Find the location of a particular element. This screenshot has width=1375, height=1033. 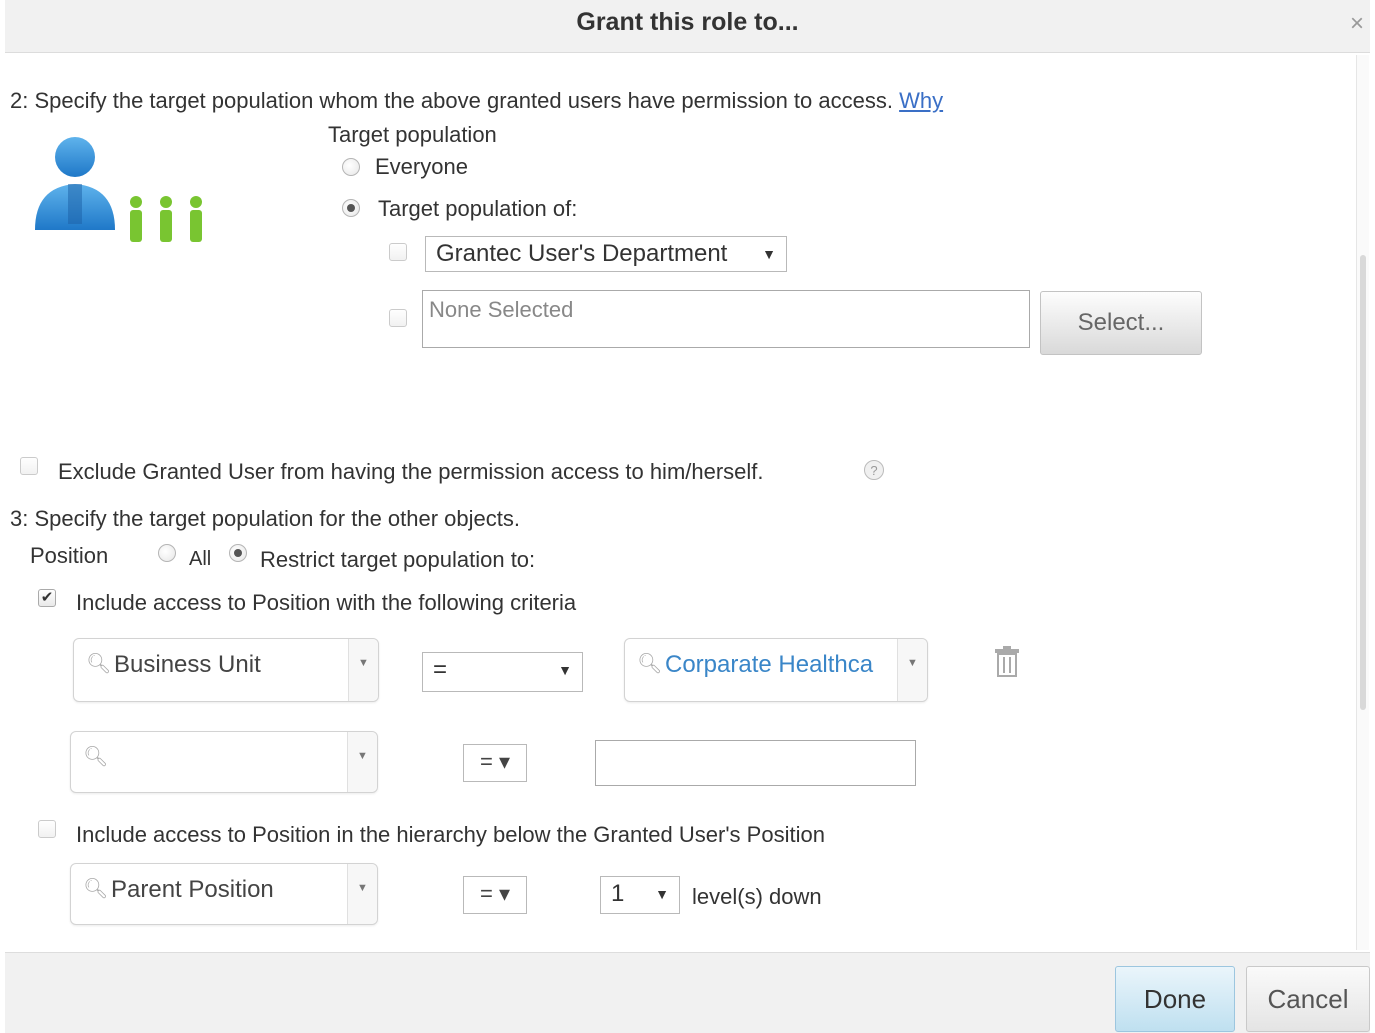

include-criteria-checkbox: ✔ is located at coordinates (47, 598).